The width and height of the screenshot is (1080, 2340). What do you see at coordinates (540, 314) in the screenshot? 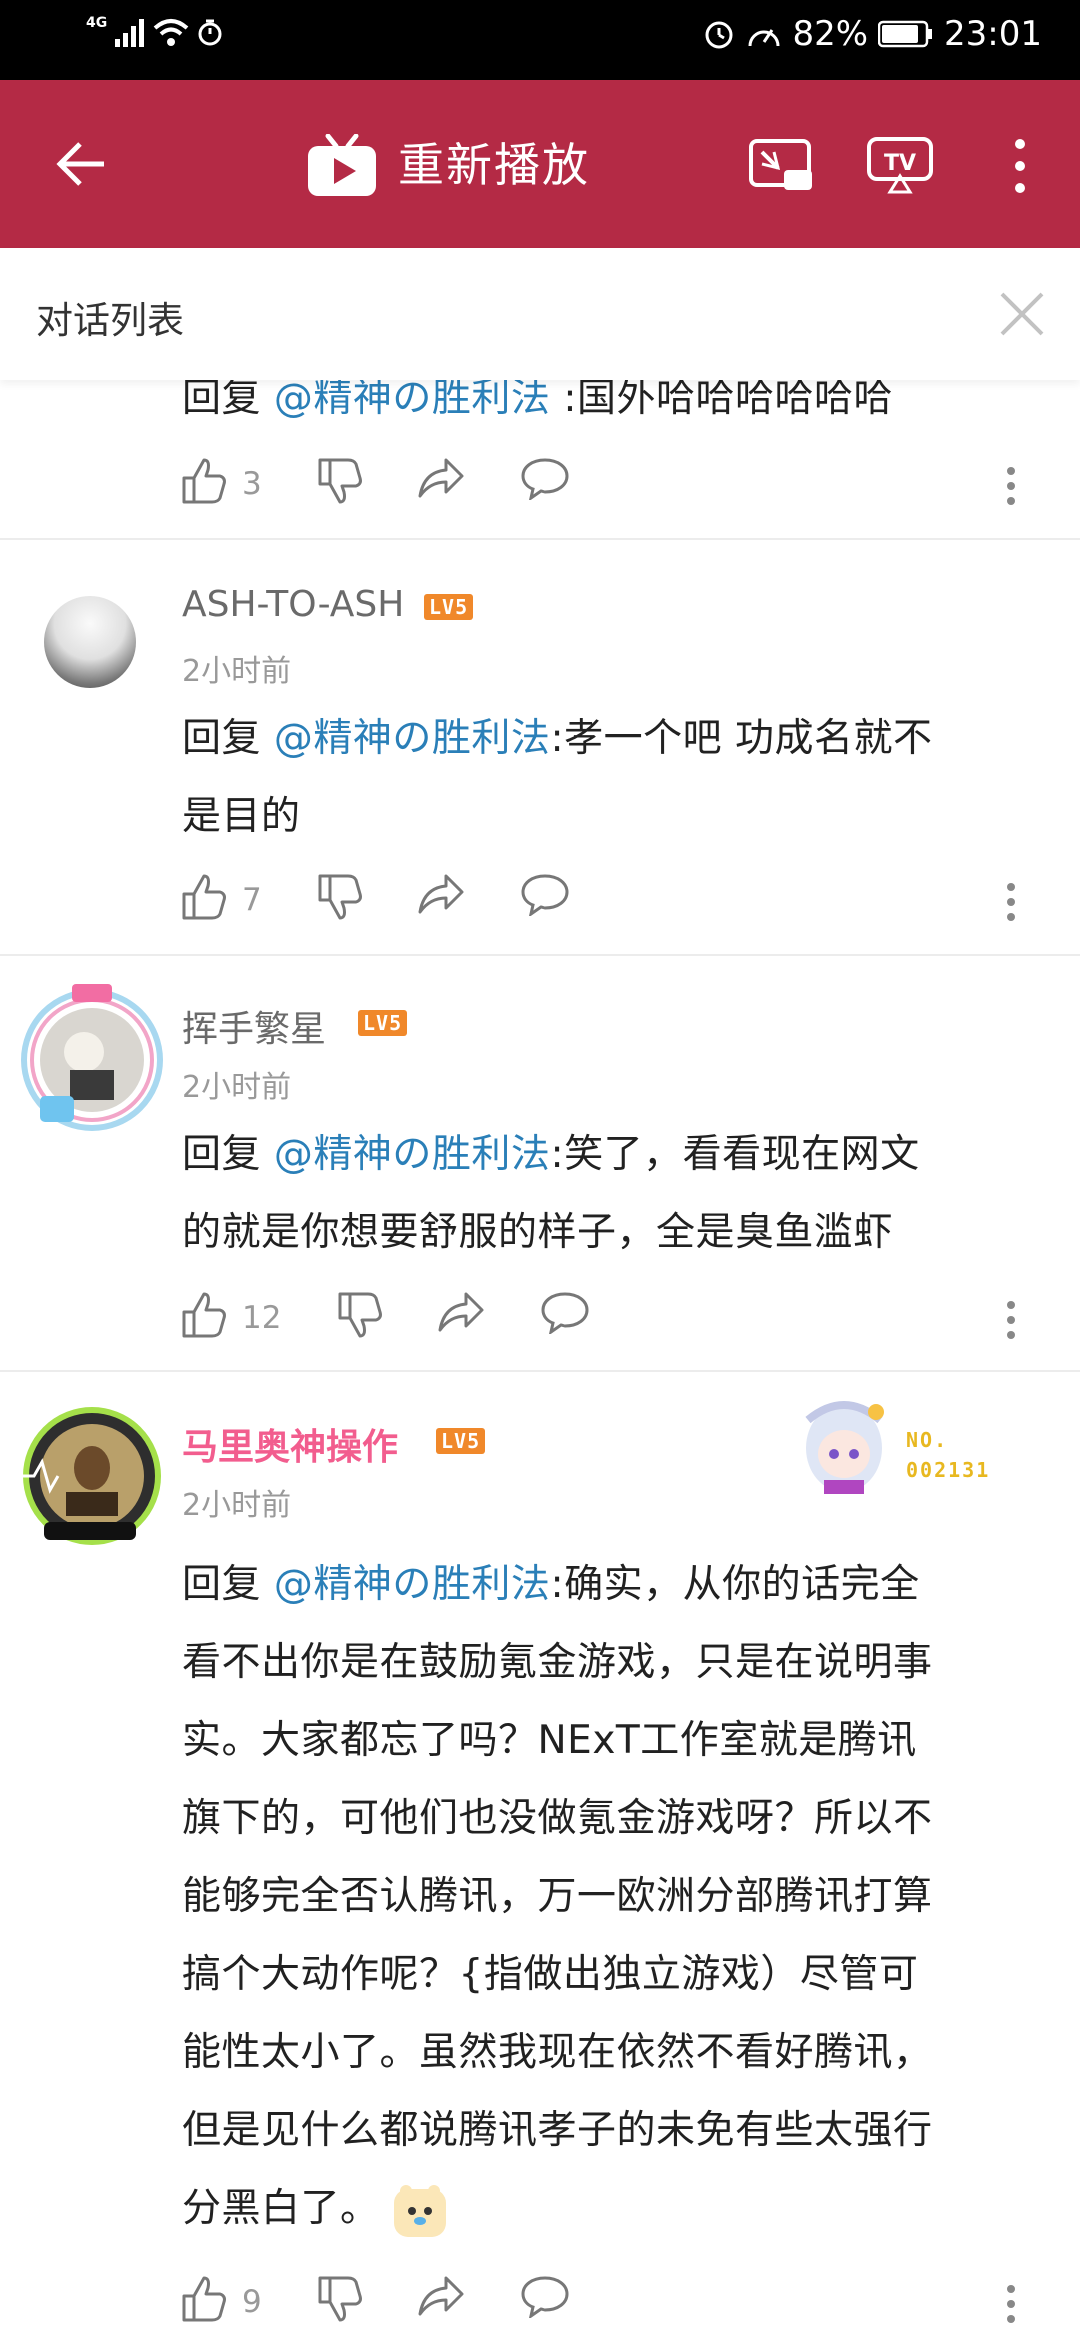
I see `dialog-header: 对话列表` at bounding box center [540, 314].